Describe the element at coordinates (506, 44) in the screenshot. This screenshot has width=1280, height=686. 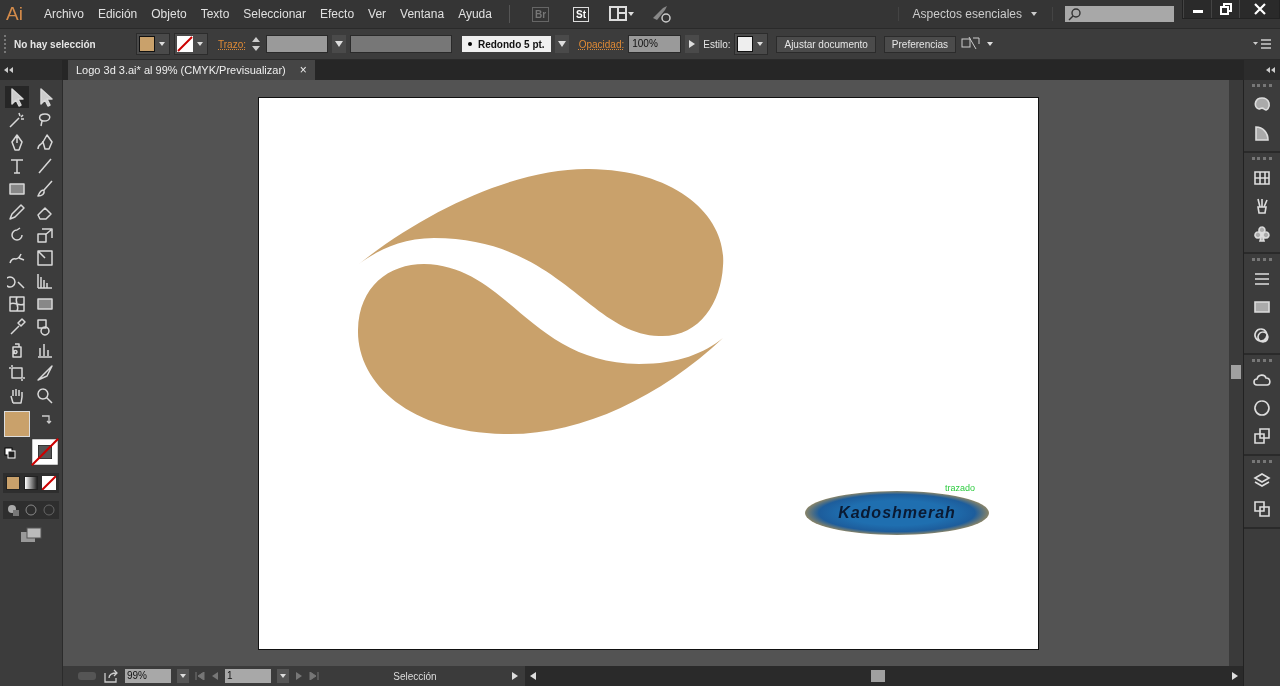
I see `brush-dropdown: Redondo 5 pt.` at that location.